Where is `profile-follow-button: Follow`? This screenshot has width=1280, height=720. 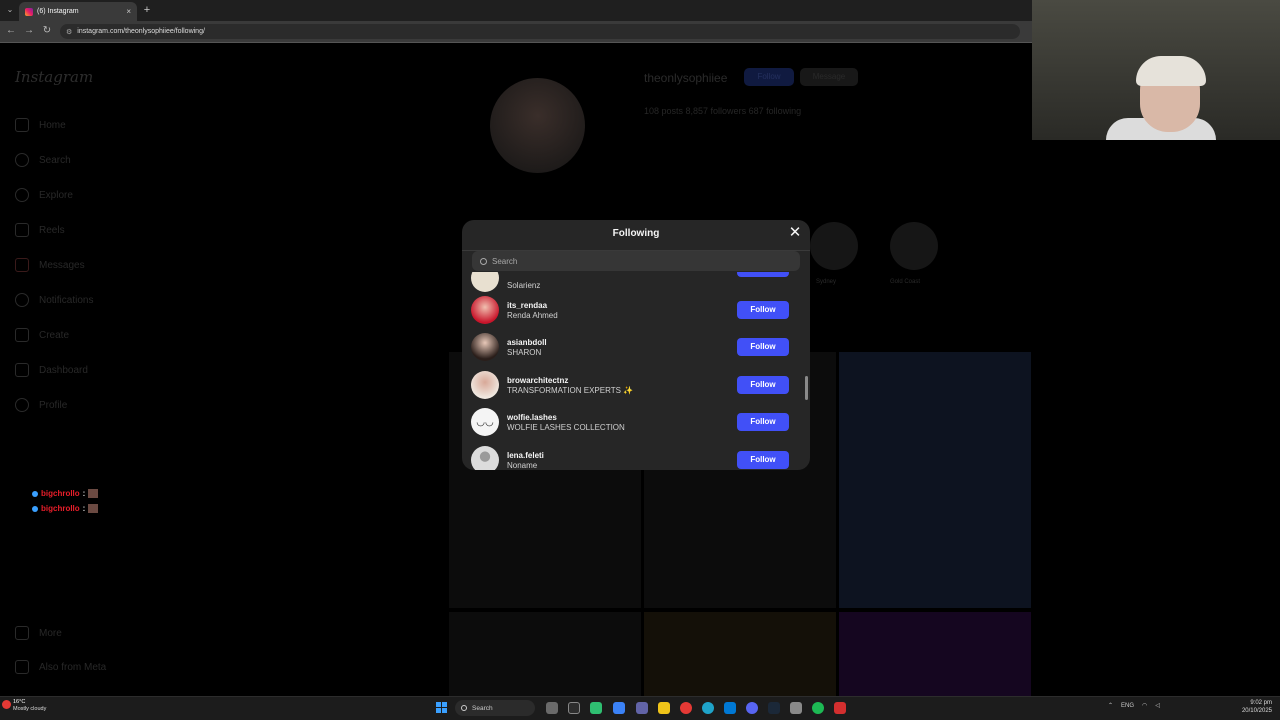
profile-follow-button: Follow is located at coordinates (769, 77).